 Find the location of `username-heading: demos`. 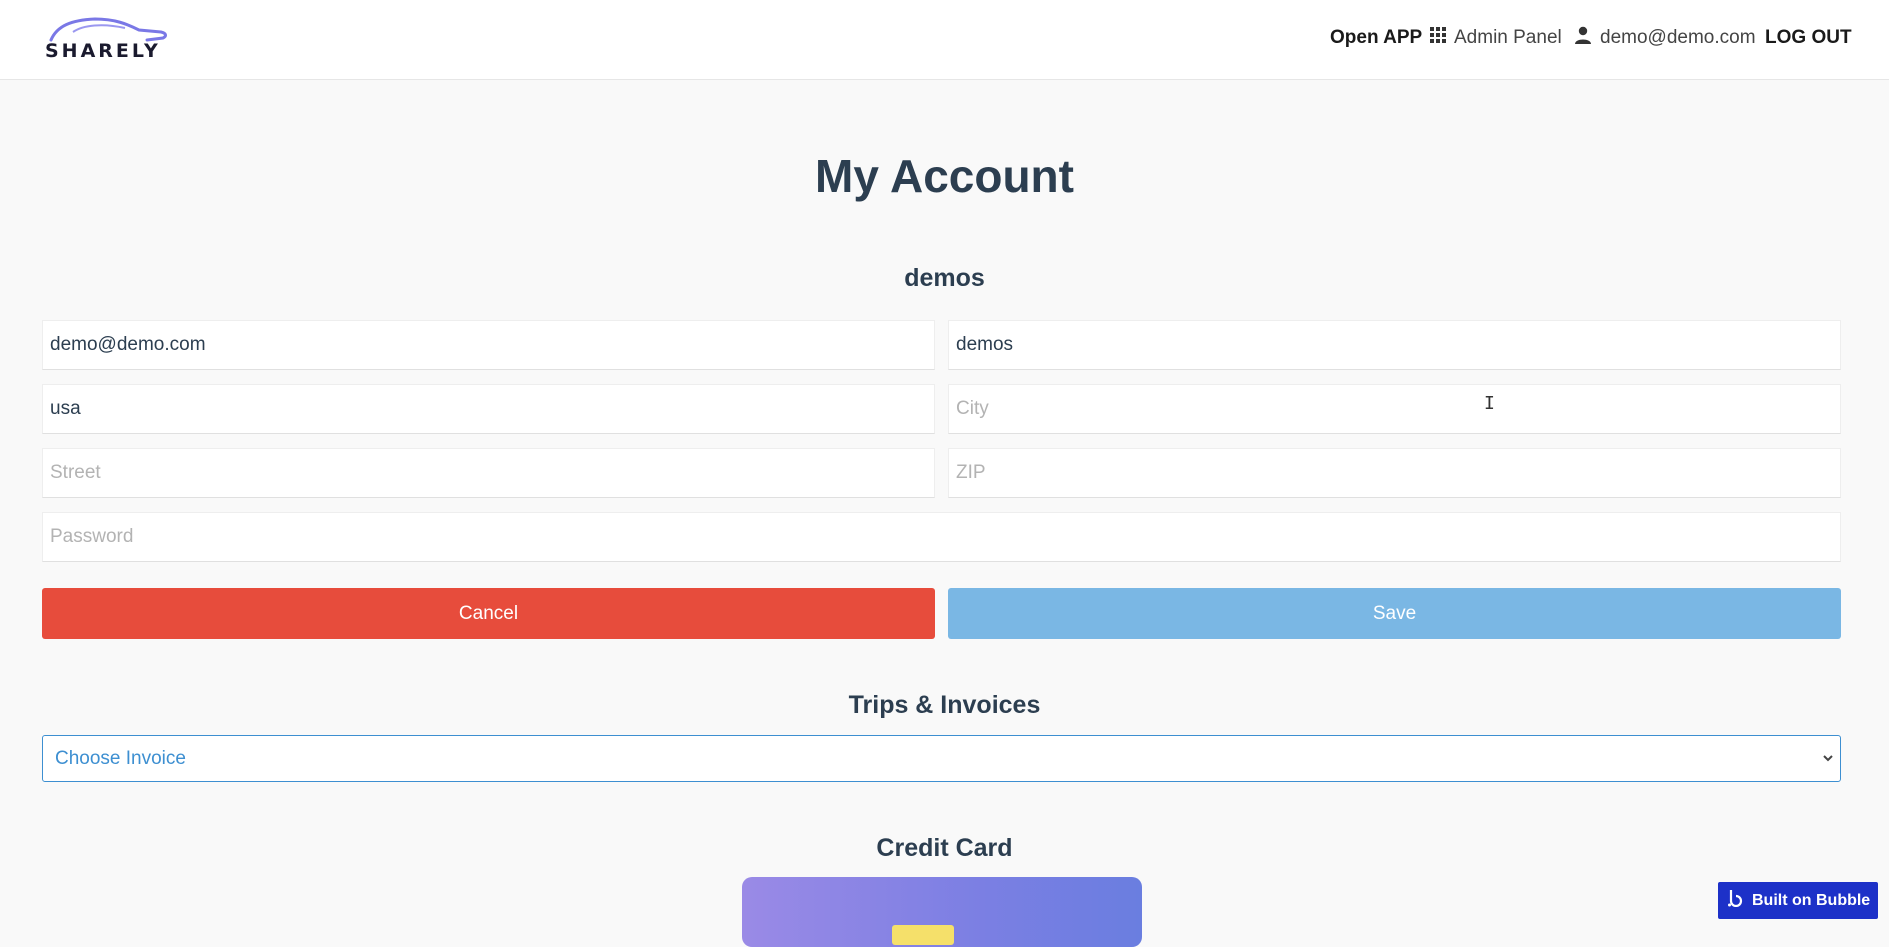

username-heading: demos is located at coordinates (944, 278).